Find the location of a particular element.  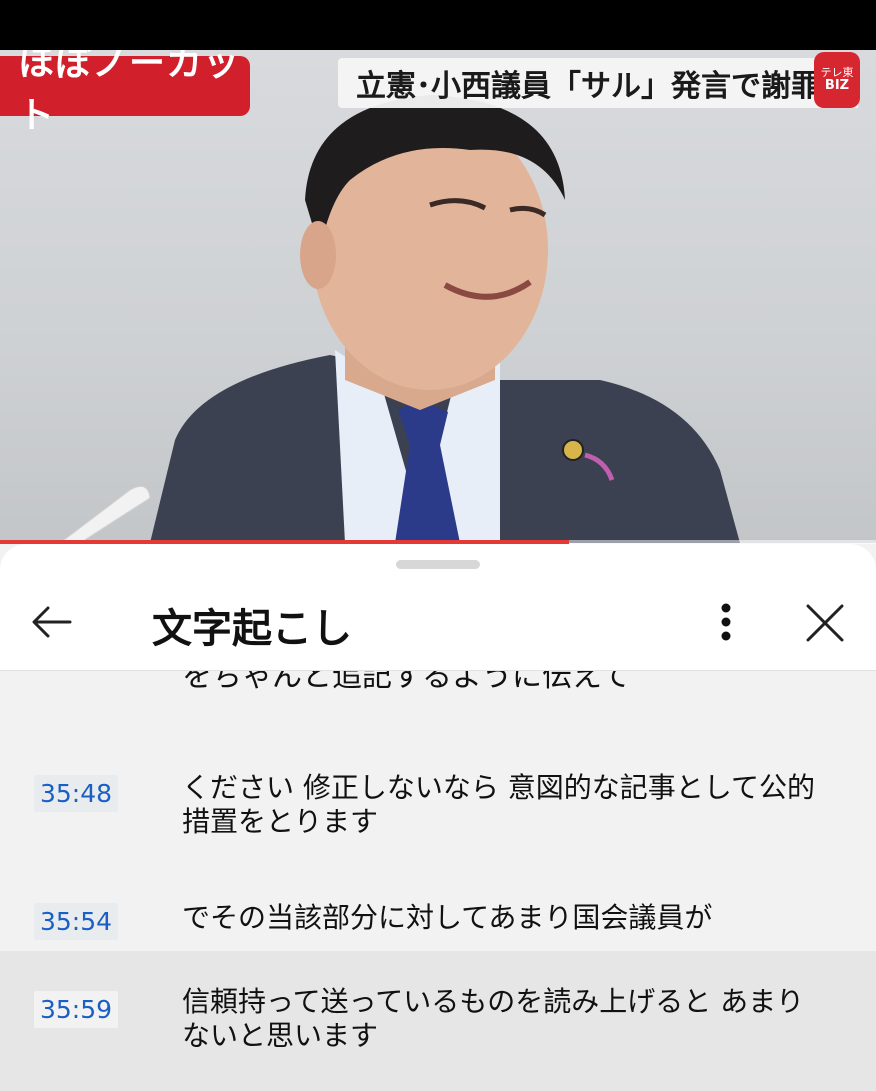

logo-line-2: BIZ is located at coordinates (837, 85).